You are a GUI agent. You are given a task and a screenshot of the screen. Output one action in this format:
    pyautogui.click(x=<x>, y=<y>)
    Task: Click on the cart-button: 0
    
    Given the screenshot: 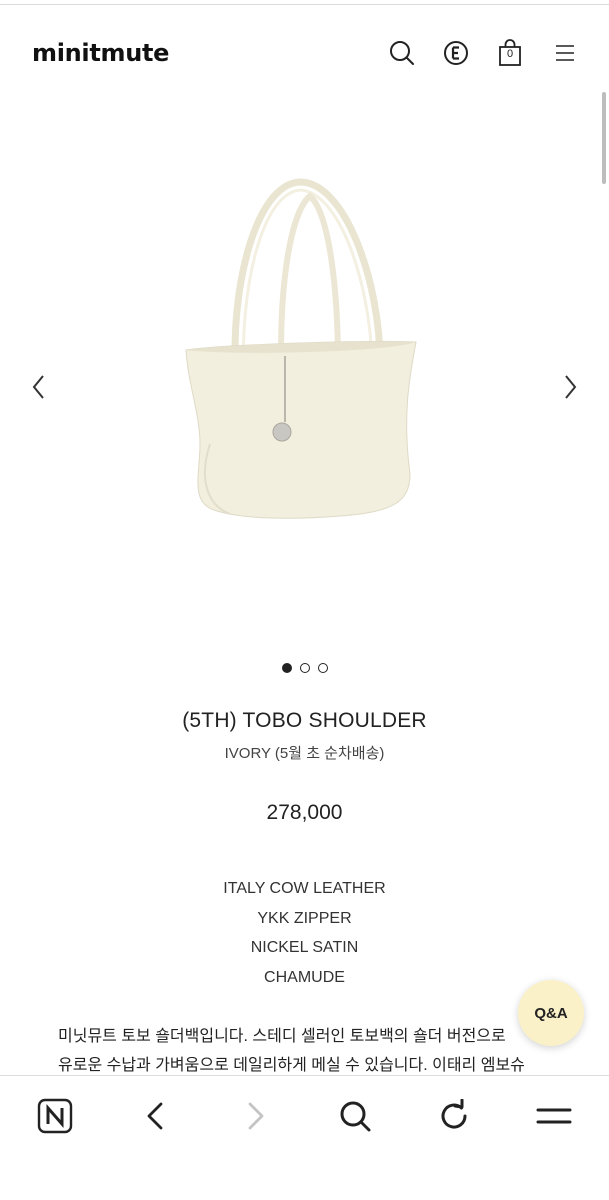 What is the action you would take?
    pyautogui.click(x=510, y=53)
    